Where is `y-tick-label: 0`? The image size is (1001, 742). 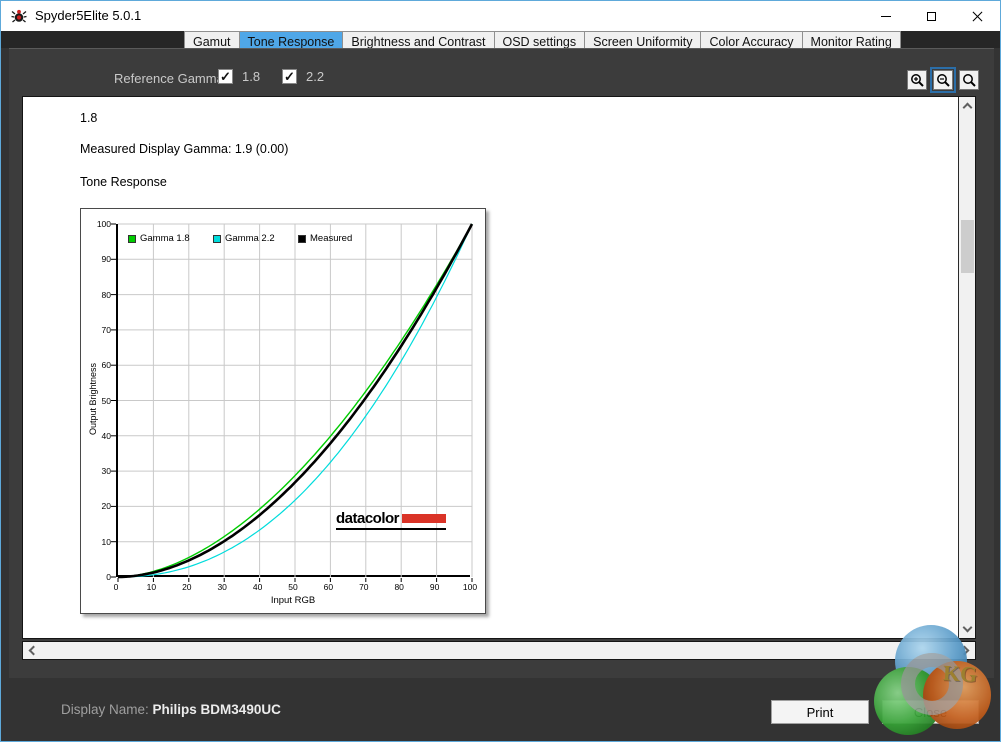
y-tick-label: 0 is located at coordinates (108, 577).